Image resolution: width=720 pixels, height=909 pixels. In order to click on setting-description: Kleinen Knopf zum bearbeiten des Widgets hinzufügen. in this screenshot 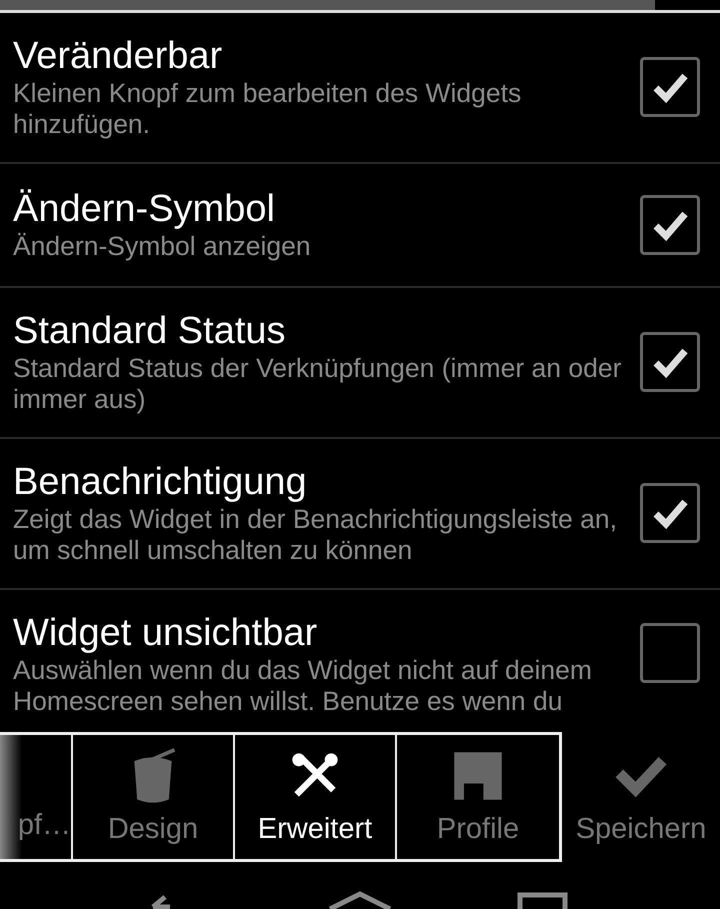, I will do `click(267, 109)`.